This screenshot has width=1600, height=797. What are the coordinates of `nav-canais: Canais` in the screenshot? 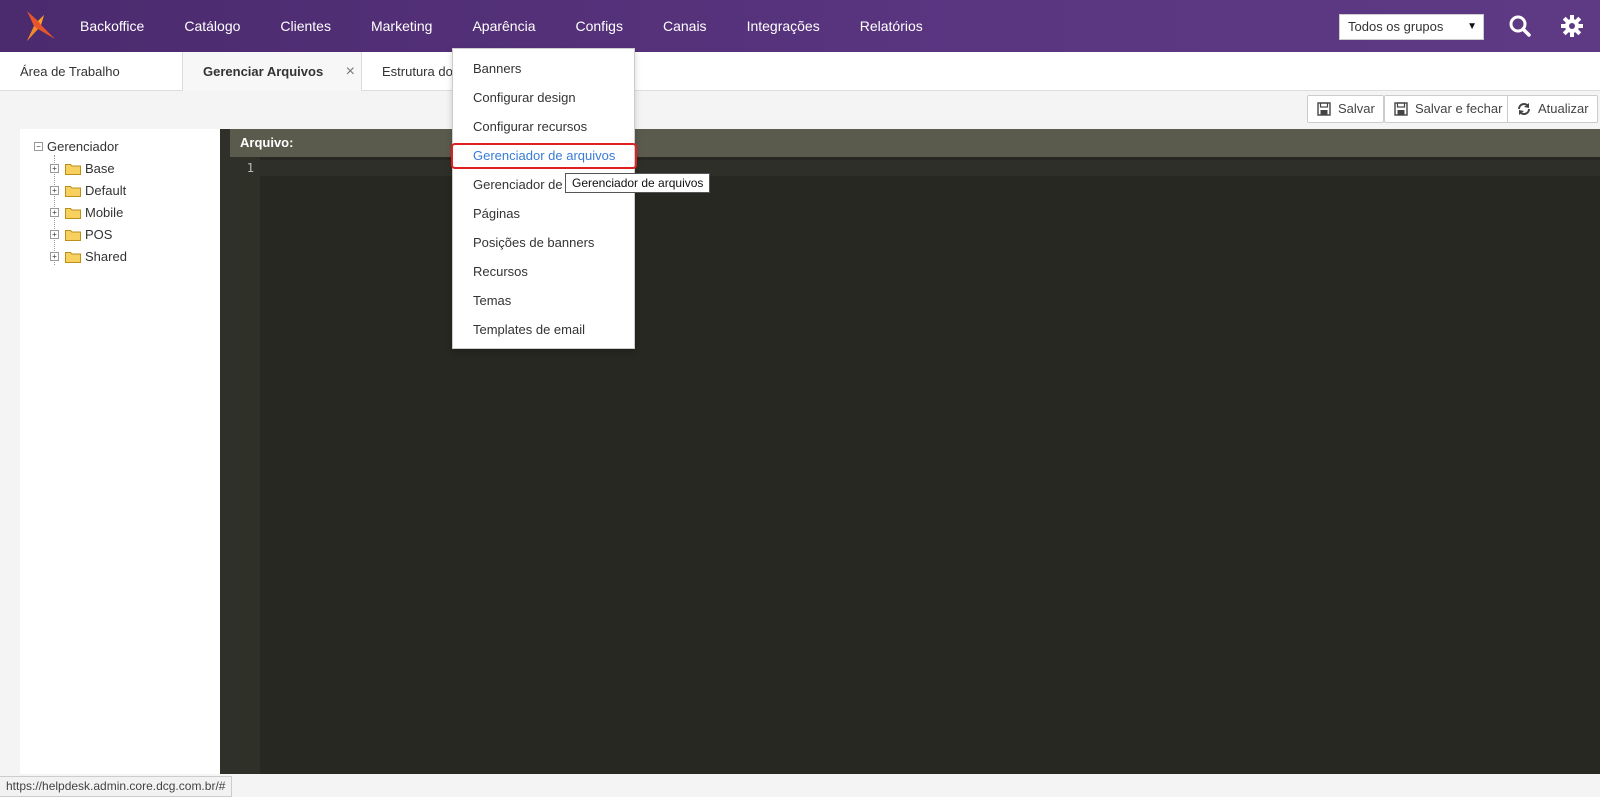 It's located at (685, 26).